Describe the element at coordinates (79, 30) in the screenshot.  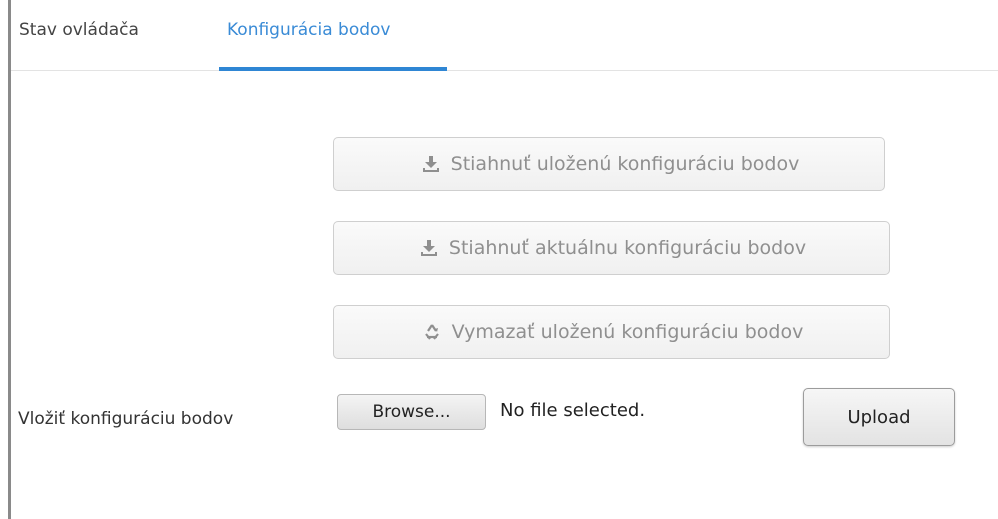
I see `tab-controller-status: Stav ovládača` at that location.